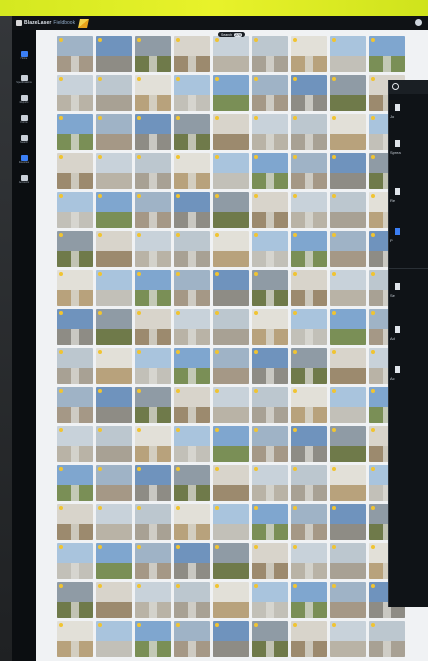 The image size is (428, 661). I want to click on side-panel-item: Ad, so click(408, 337).